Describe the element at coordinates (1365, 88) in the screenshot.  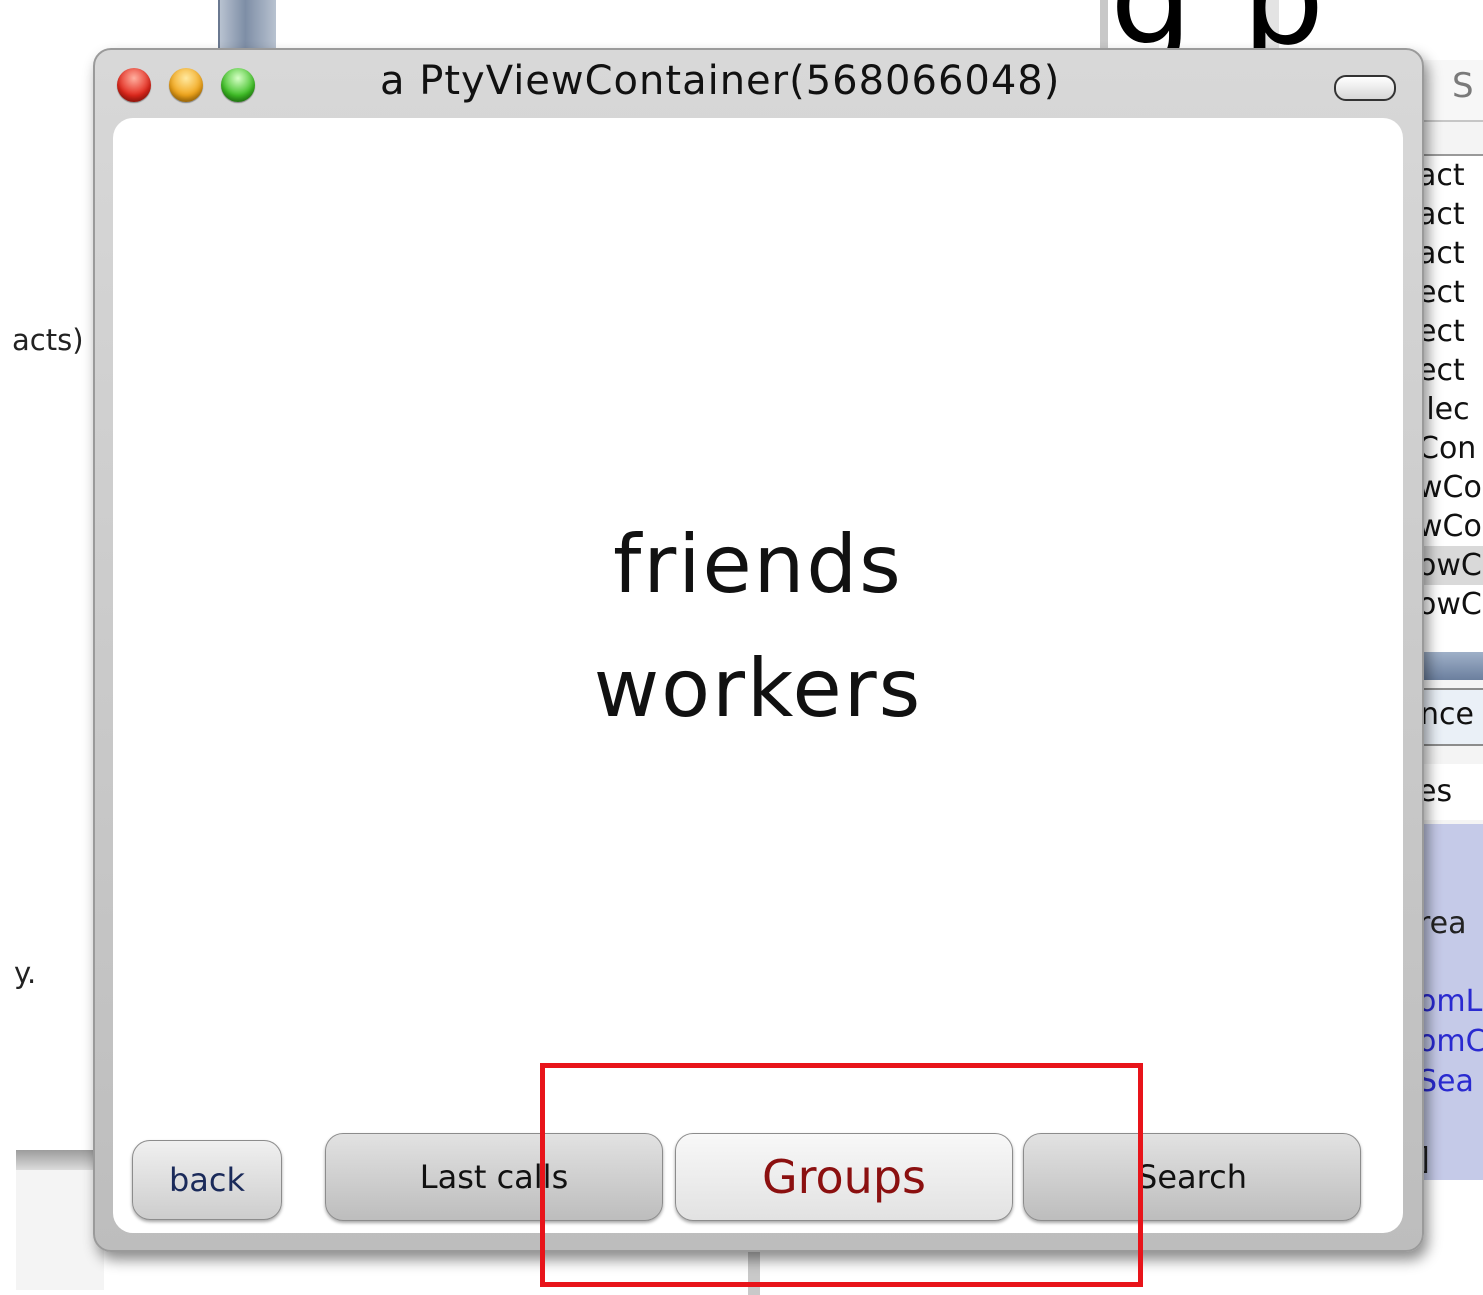
I see `toolbar-toggle-icon` at that location.